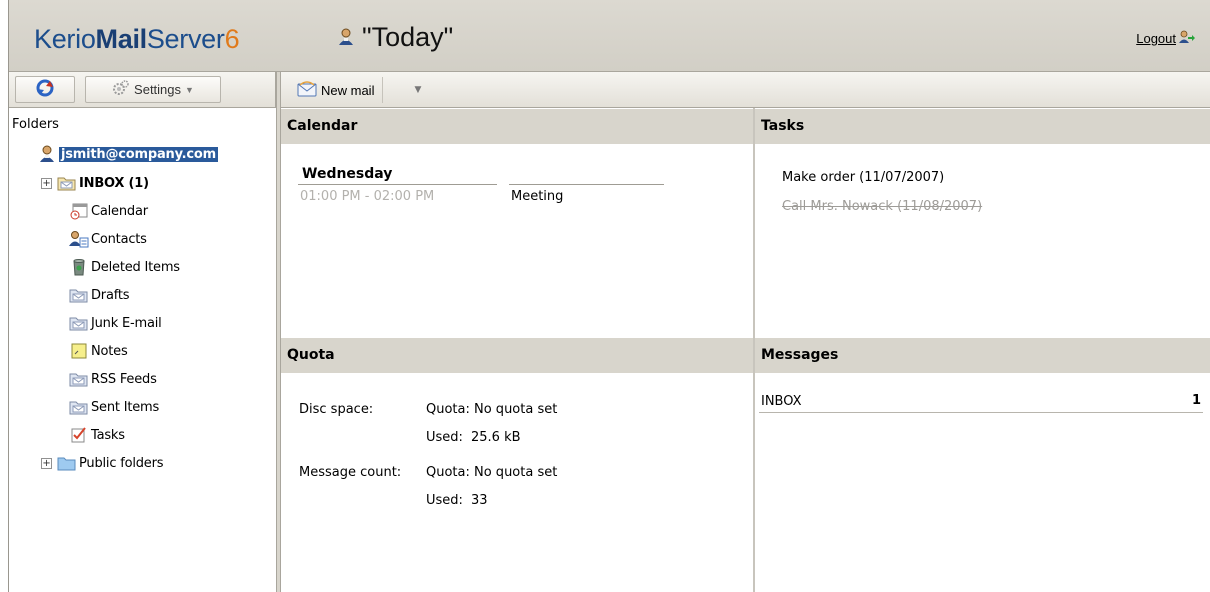 Image resolution: width=1210 pixels, height=592 pixels. Describe the element at coordinates (114, 183) in the screenshot. I see `folder-label-inbox: INBOX (1)` at that location.